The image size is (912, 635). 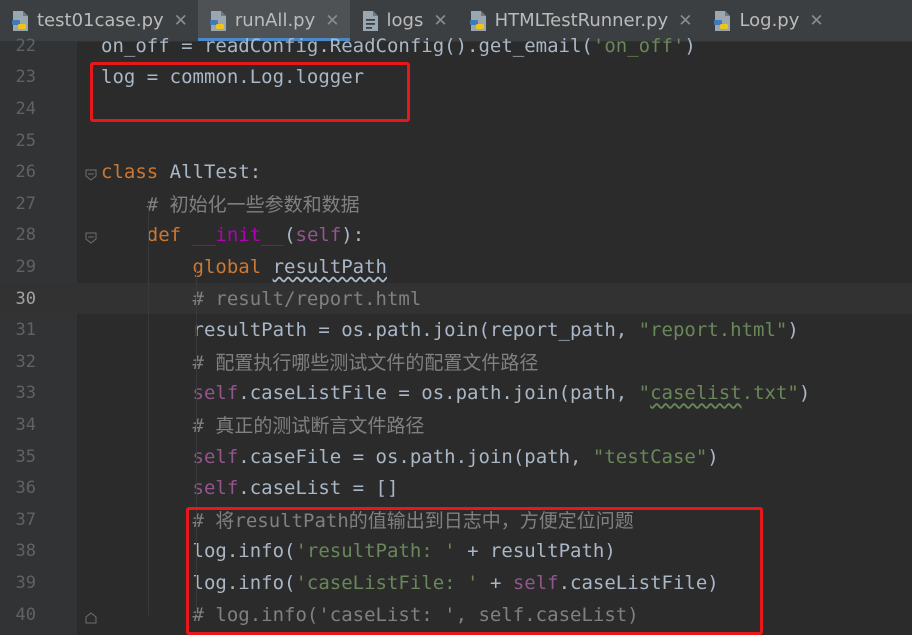 What do you see at coordinates (365, 363) in the screenshot?
I see `code-text: # 配置执行哪些测试文件的配置文件路径` at bounding box center [365, 363].